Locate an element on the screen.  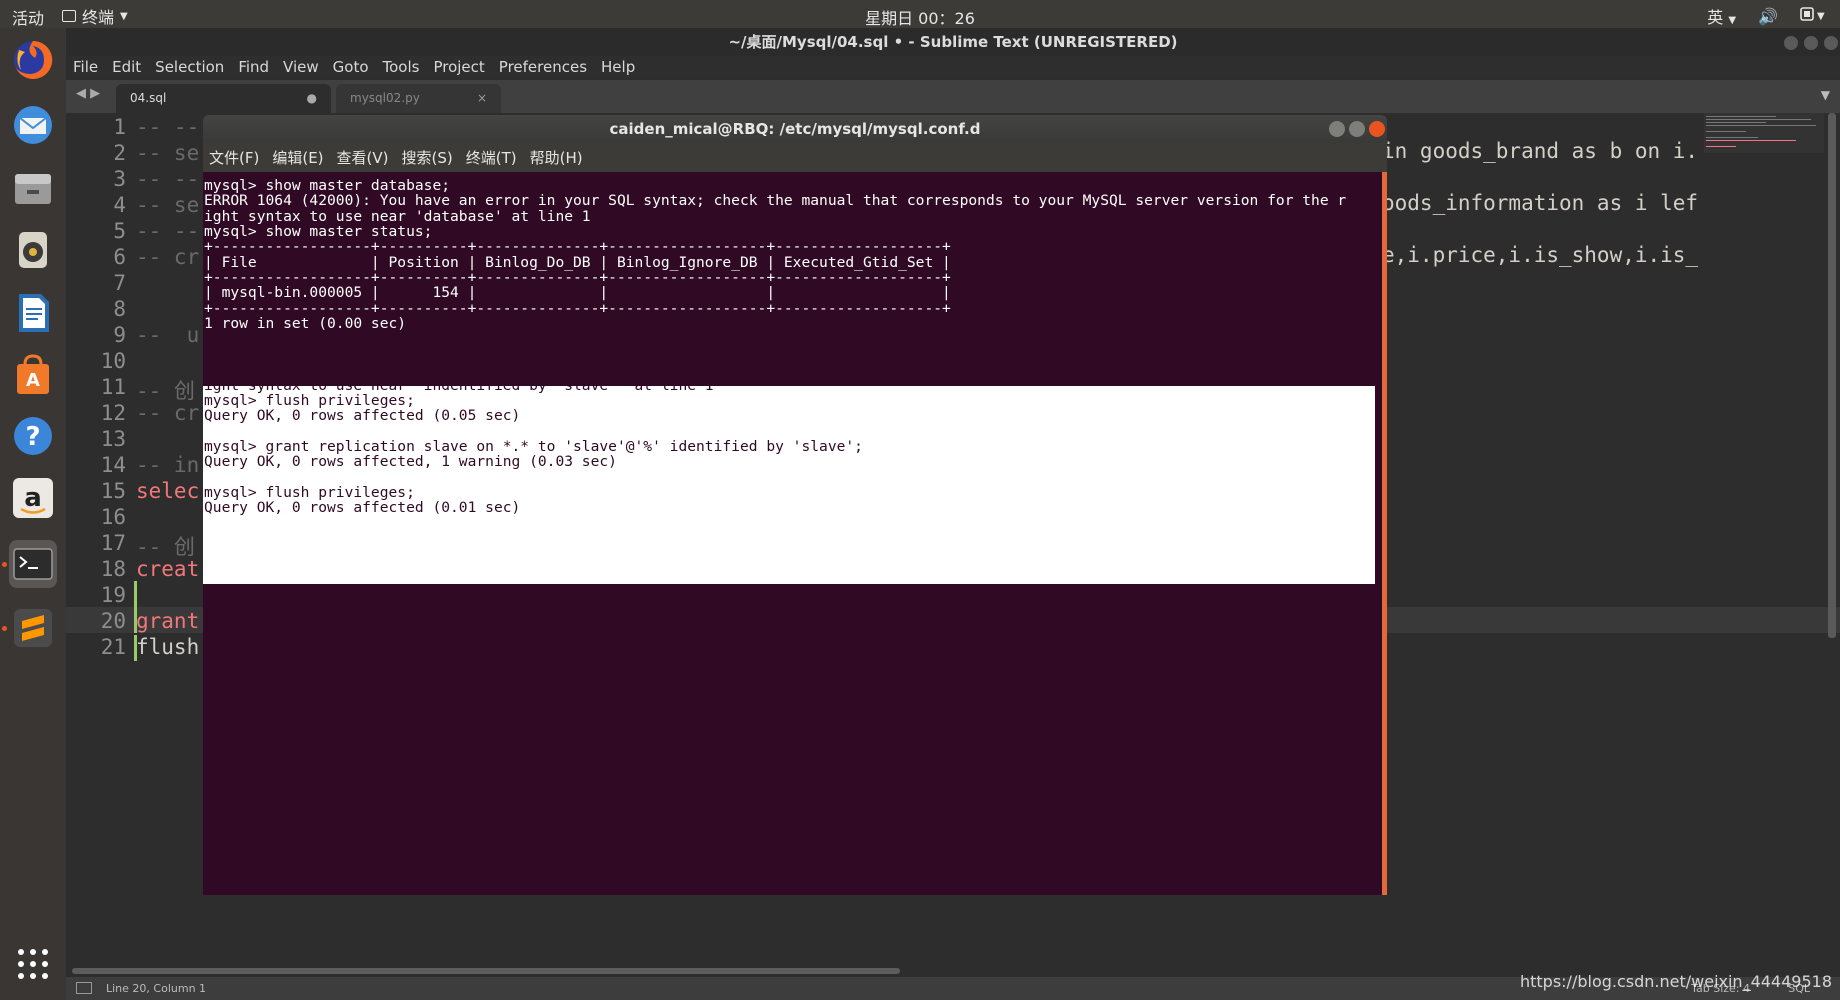
terminal-close-button is located at coordinates (1377, 129).